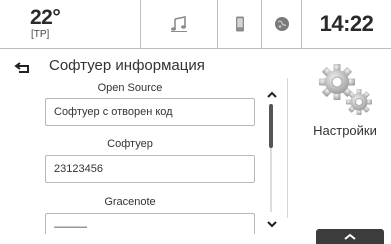  I want to click on traffic-program-label: [TP], so click(40, 34).